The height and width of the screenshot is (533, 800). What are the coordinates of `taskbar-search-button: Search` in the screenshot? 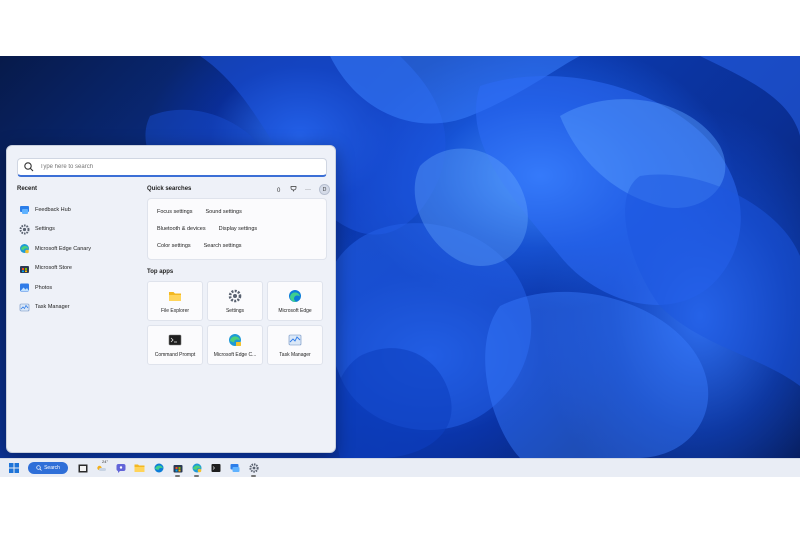 It's located at (48, 468).